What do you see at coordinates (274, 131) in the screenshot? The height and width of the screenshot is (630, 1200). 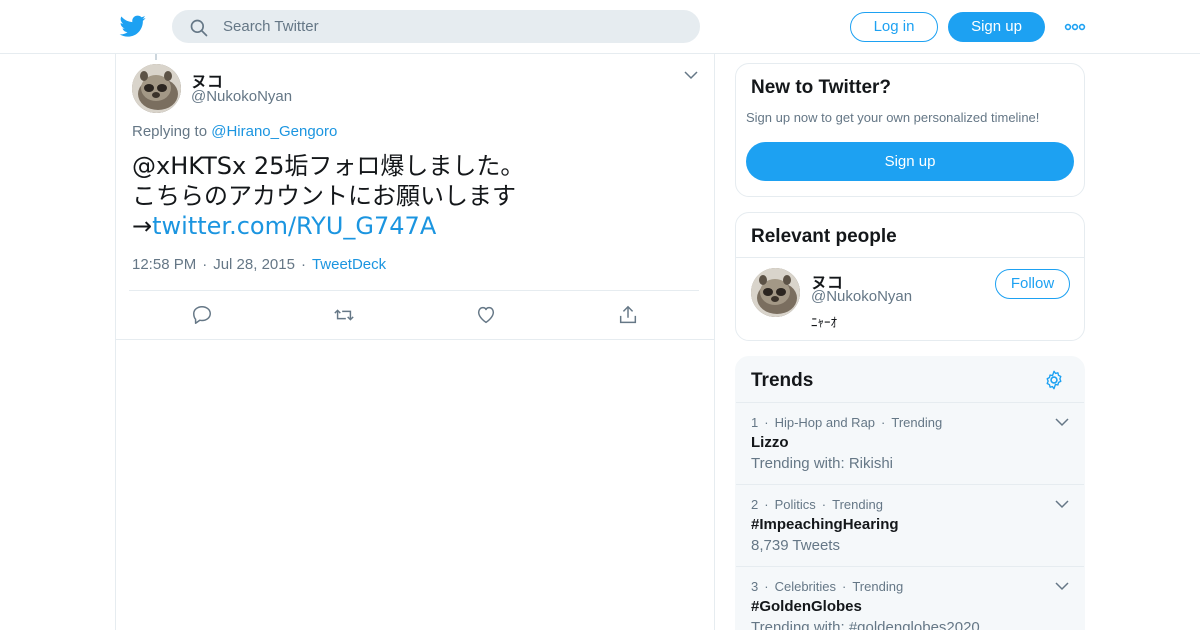 I see `replying-to-link: @Hirano_Gengoro` at bounding box center [274, 131].